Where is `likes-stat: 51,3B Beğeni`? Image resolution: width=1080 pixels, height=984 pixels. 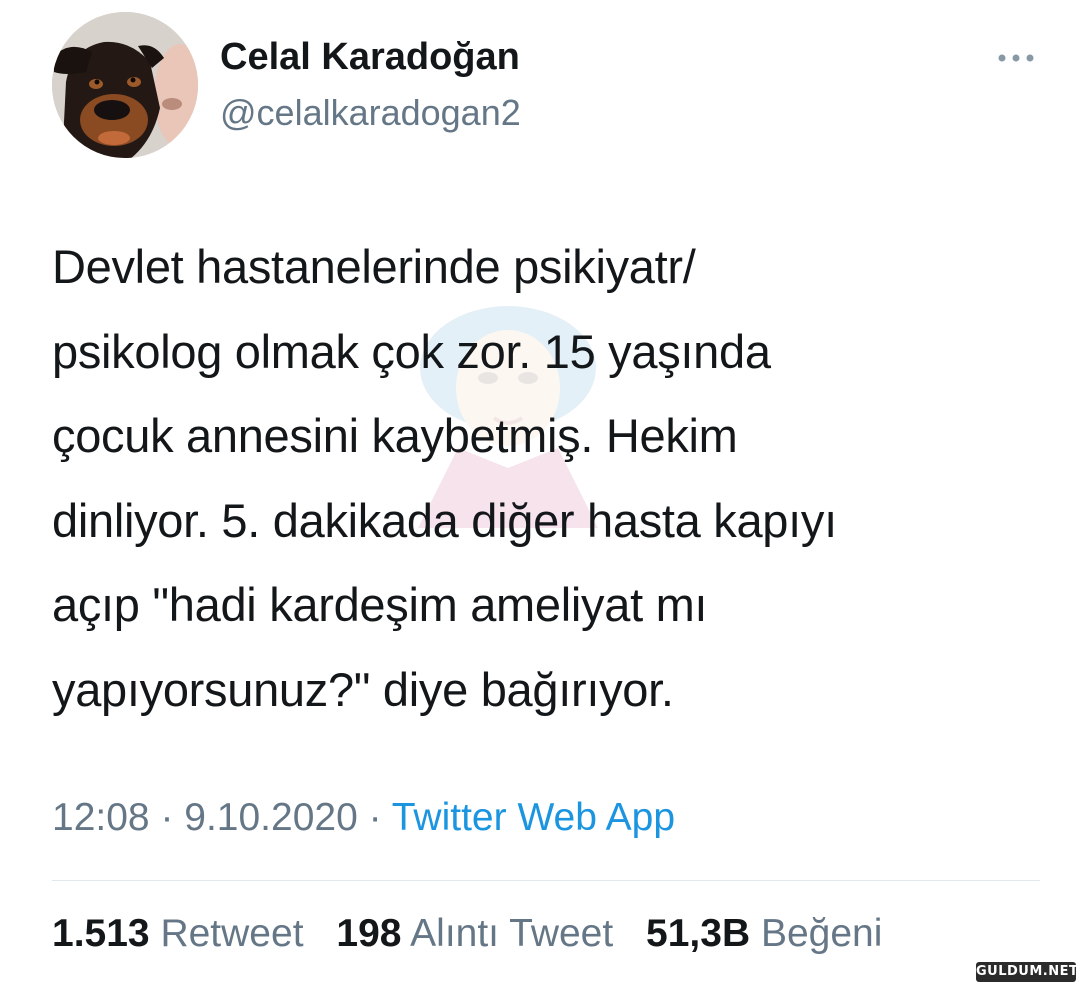 likes-stat: 51,3B Beğeni is located at coordinates (764, 933).